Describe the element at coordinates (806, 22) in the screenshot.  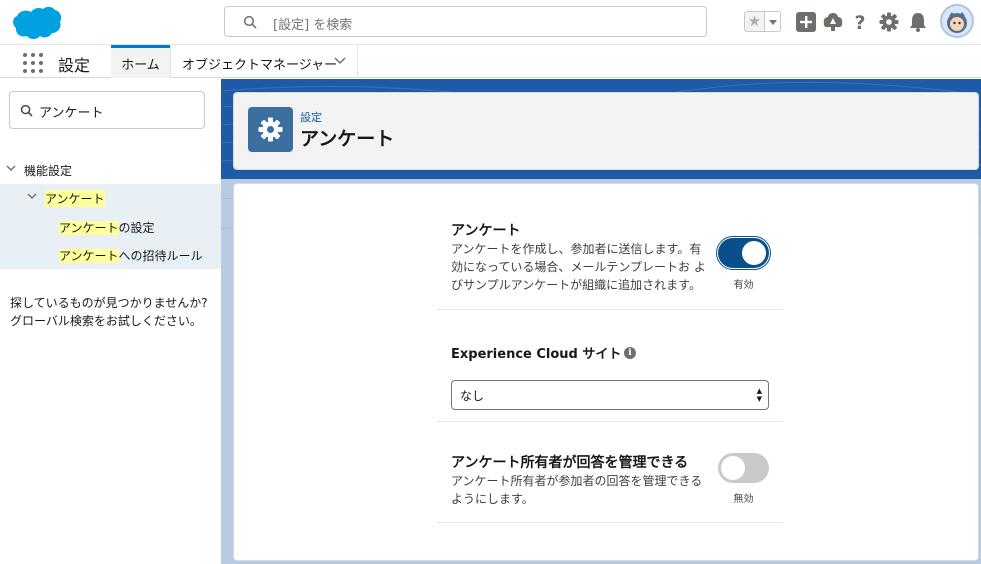
I see `global-actions-plus-icon` at that location.